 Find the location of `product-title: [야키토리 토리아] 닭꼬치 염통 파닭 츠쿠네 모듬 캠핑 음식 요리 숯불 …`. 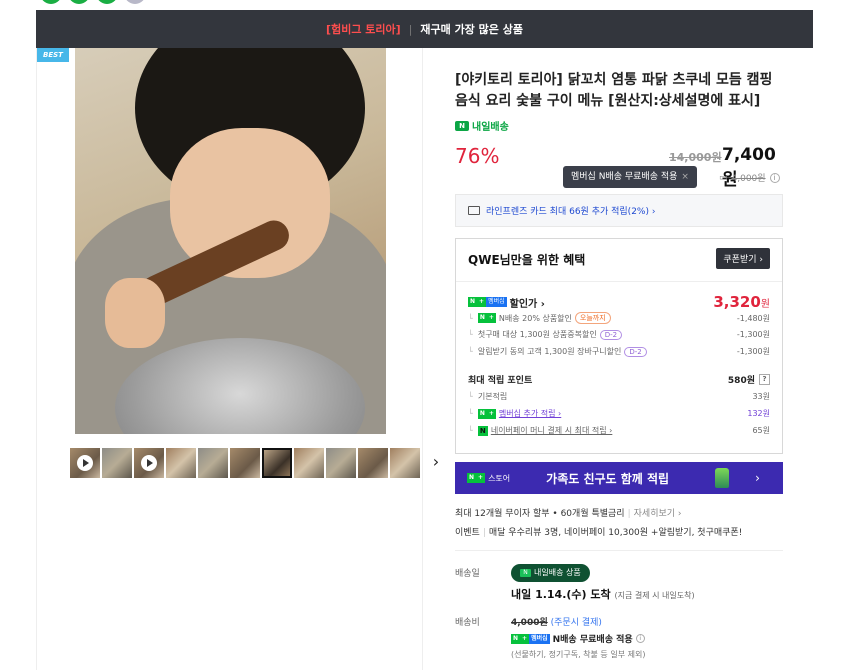

product-title: [야키토리 토리아] 닭꼬치 염통 파닭 츠쿠네 모듬 캠핑 음식 요리 숯불 … is located at coordinates (614, 90).